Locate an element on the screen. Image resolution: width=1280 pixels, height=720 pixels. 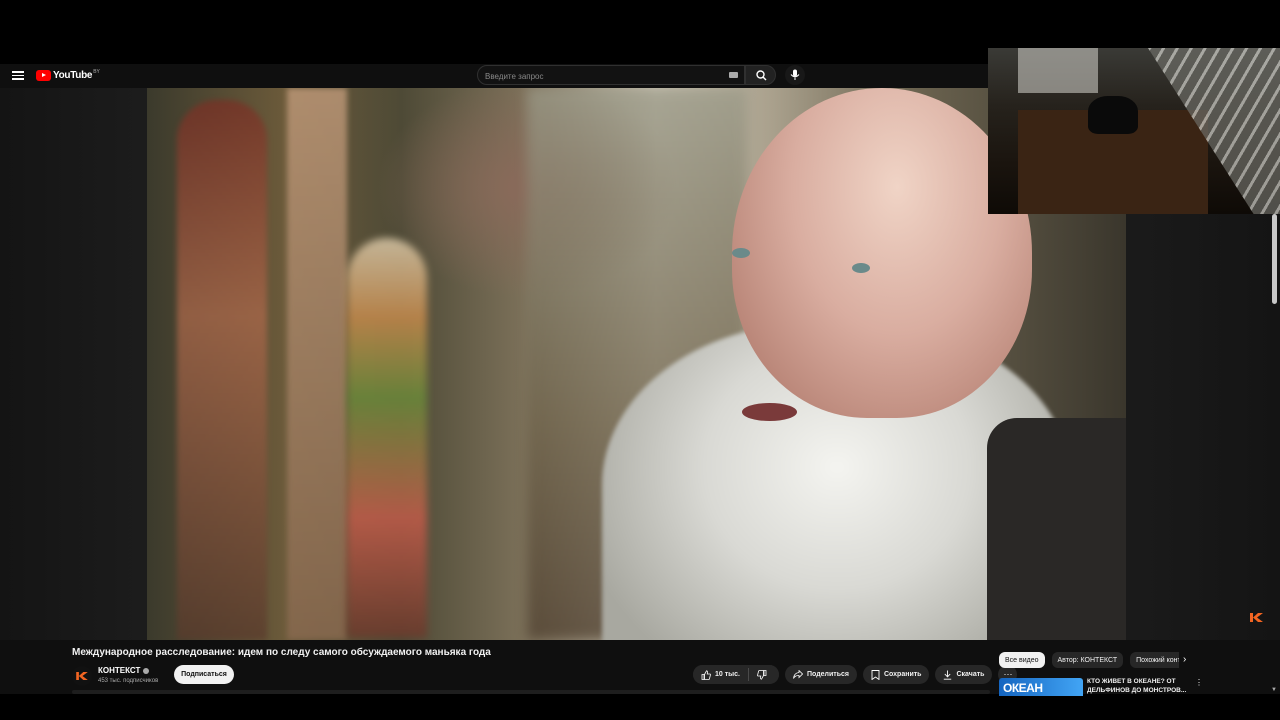
webcam-object is located at coordinates (1113, 115).